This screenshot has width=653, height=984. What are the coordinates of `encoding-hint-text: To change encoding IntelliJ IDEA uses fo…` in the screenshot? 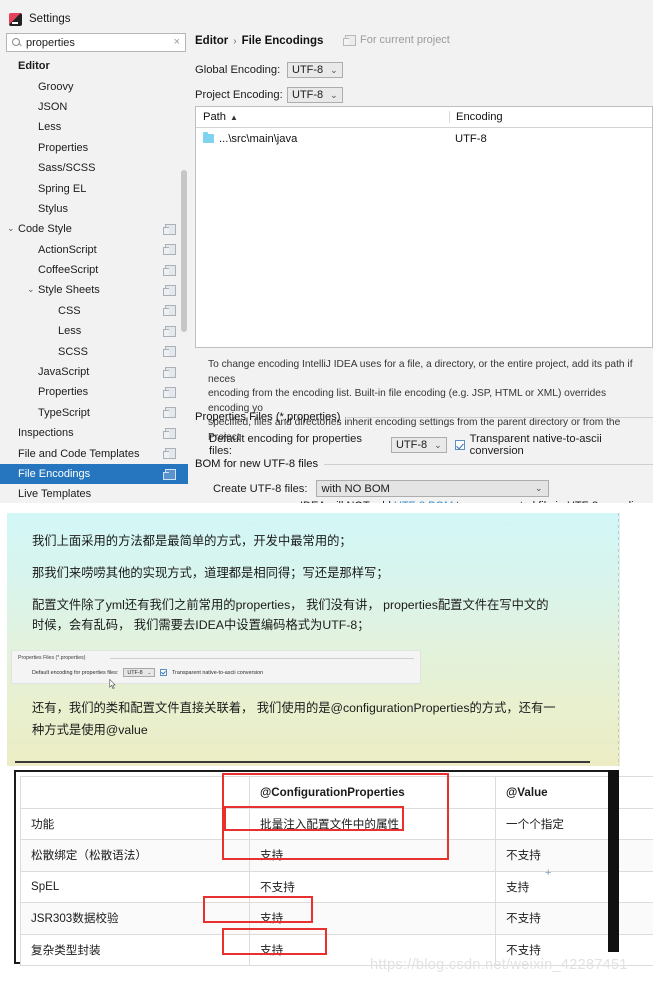 It's located at (428, 401).